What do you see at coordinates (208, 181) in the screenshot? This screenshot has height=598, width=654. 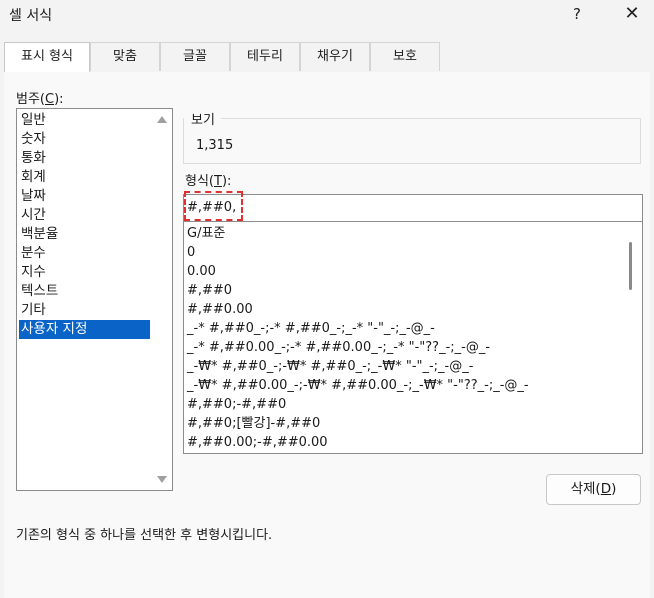 I see `format-label: 형식(T):` at bounding box center [208, 181].